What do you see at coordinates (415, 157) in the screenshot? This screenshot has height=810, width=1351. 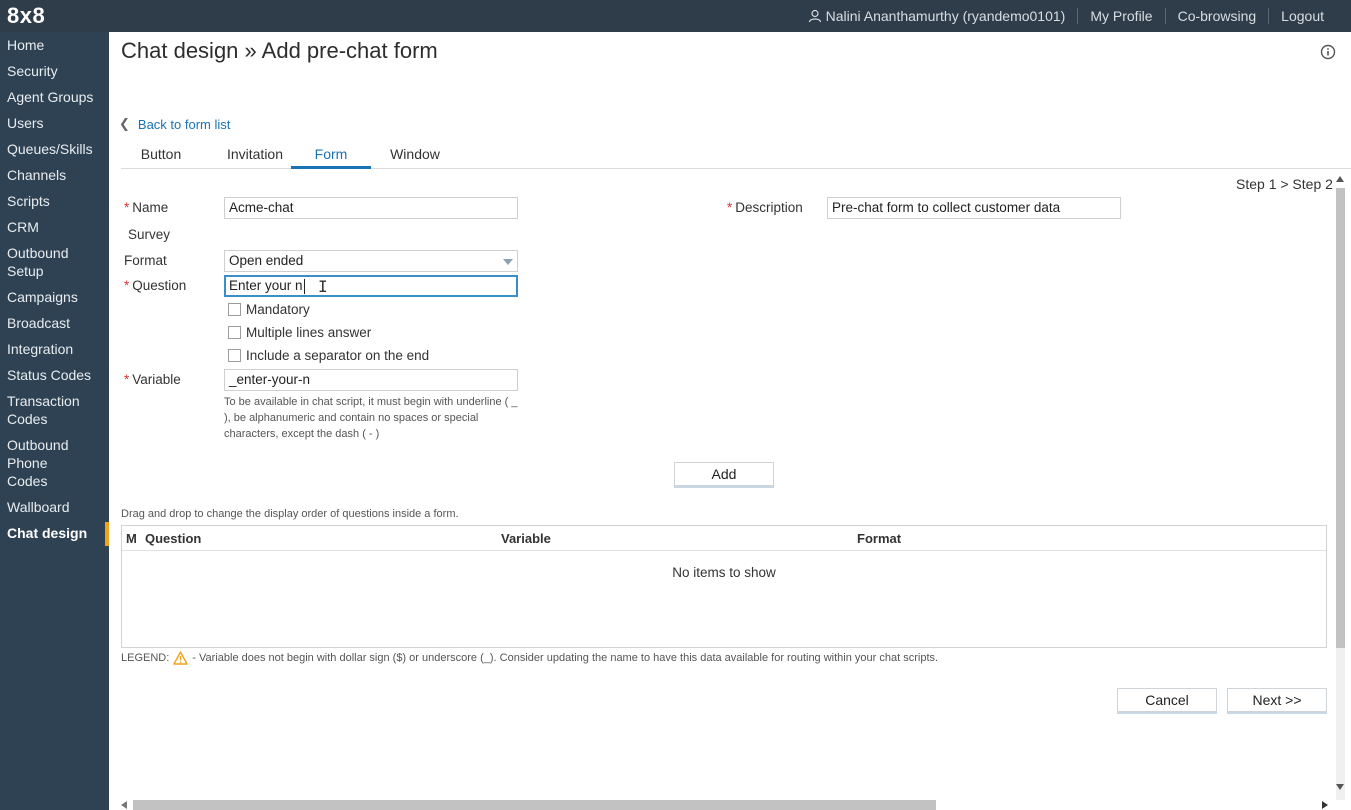 I see `tab-window: Window` at bounding box center [415, 157].